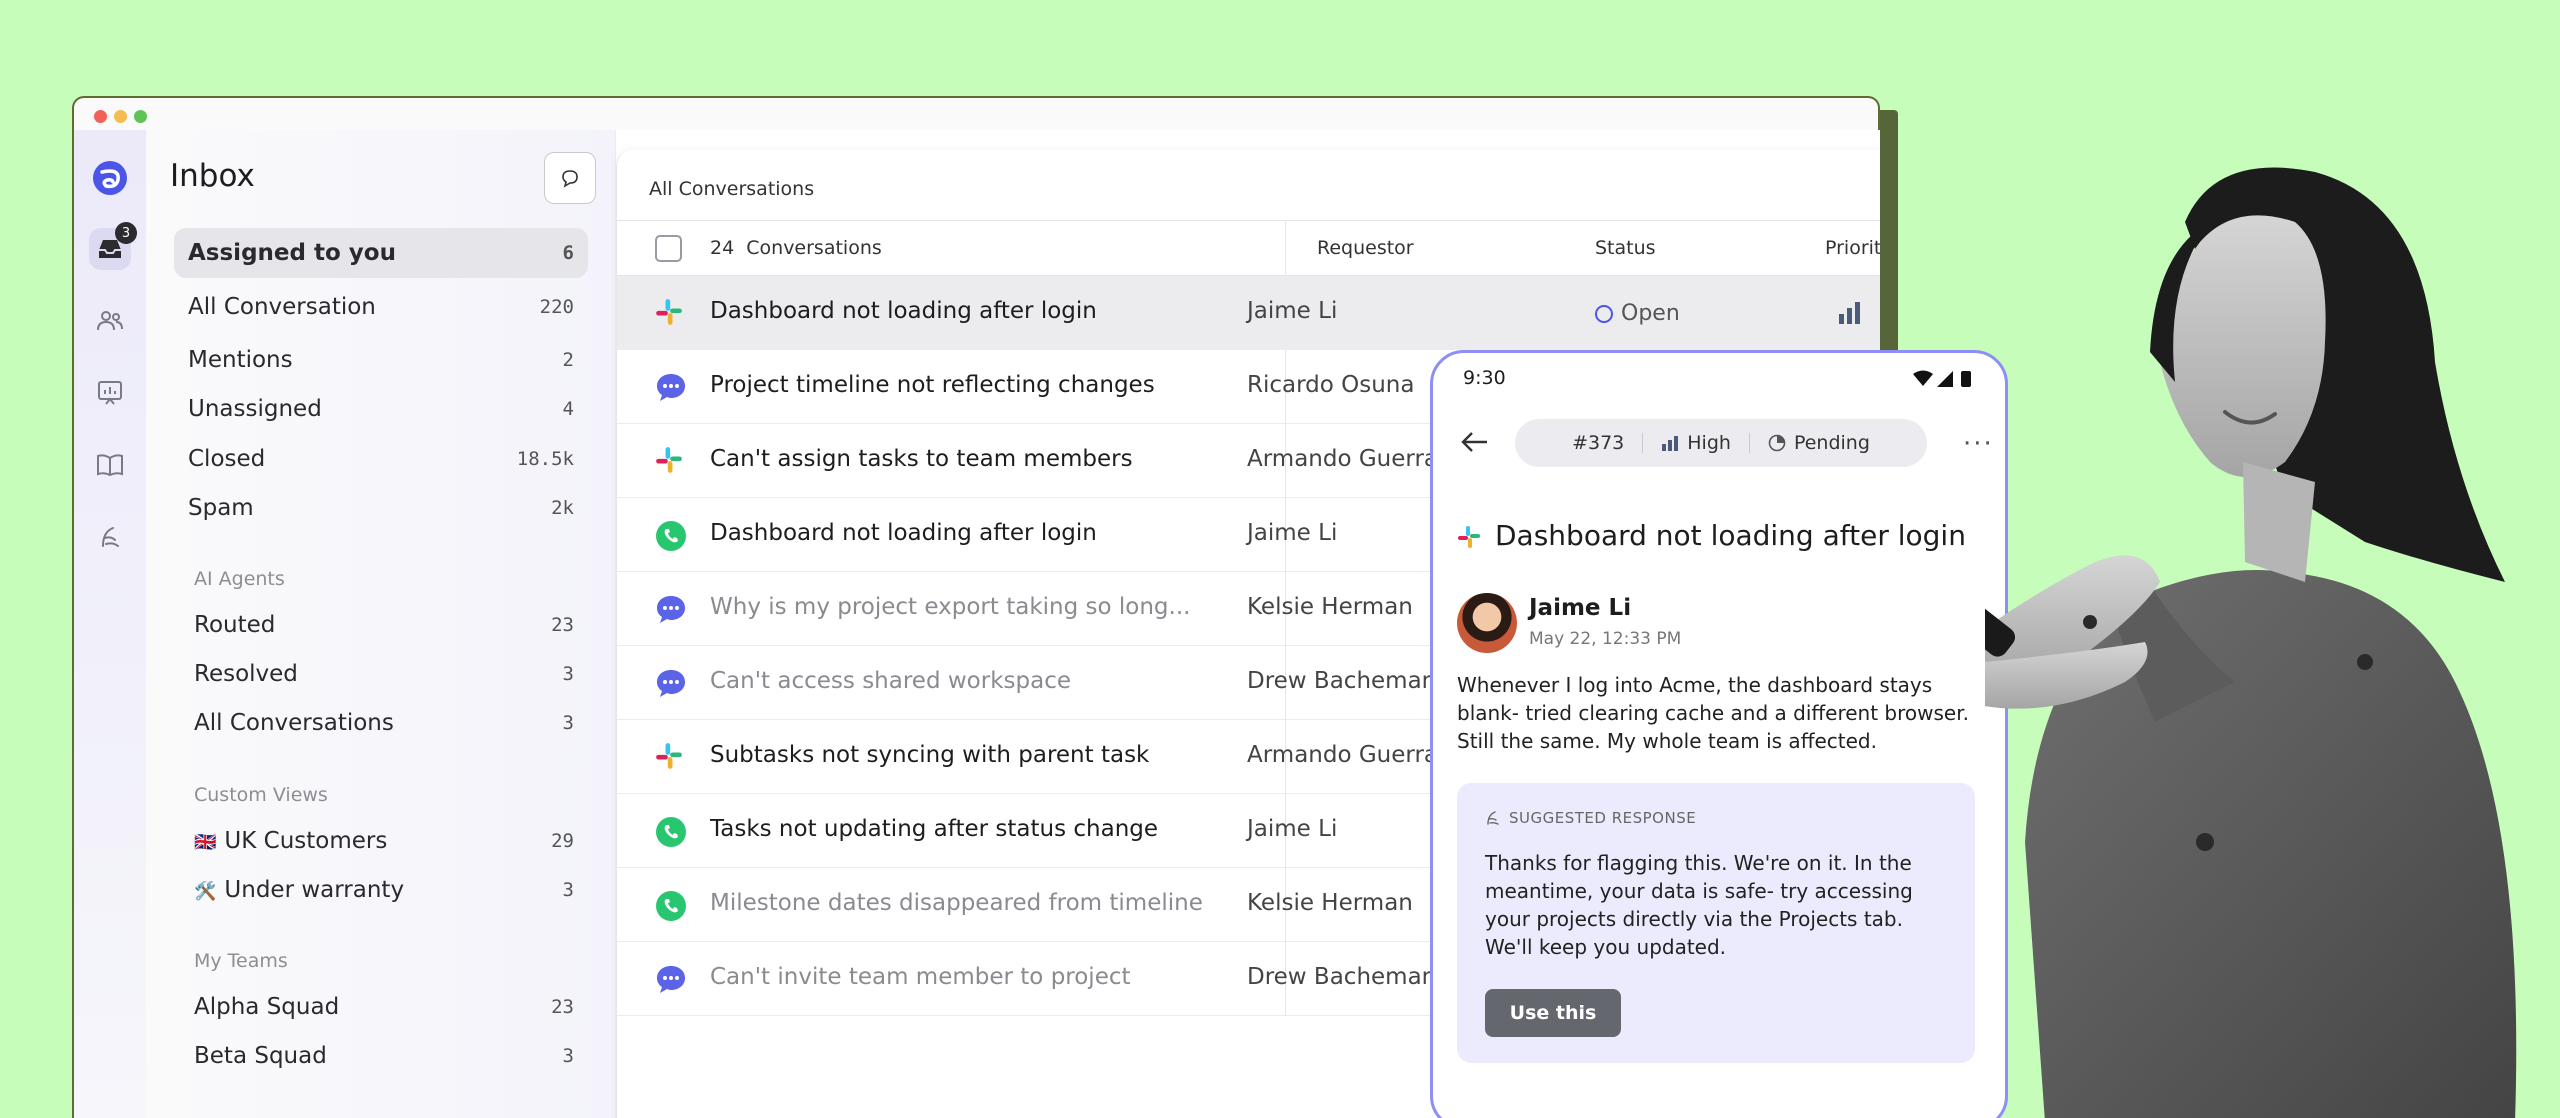 This screenshot has width=2560, height=1118. Describe the element at coordinates (205, 842) in the screenshot. I see `flag-icon: 🇬🇧` at that location.